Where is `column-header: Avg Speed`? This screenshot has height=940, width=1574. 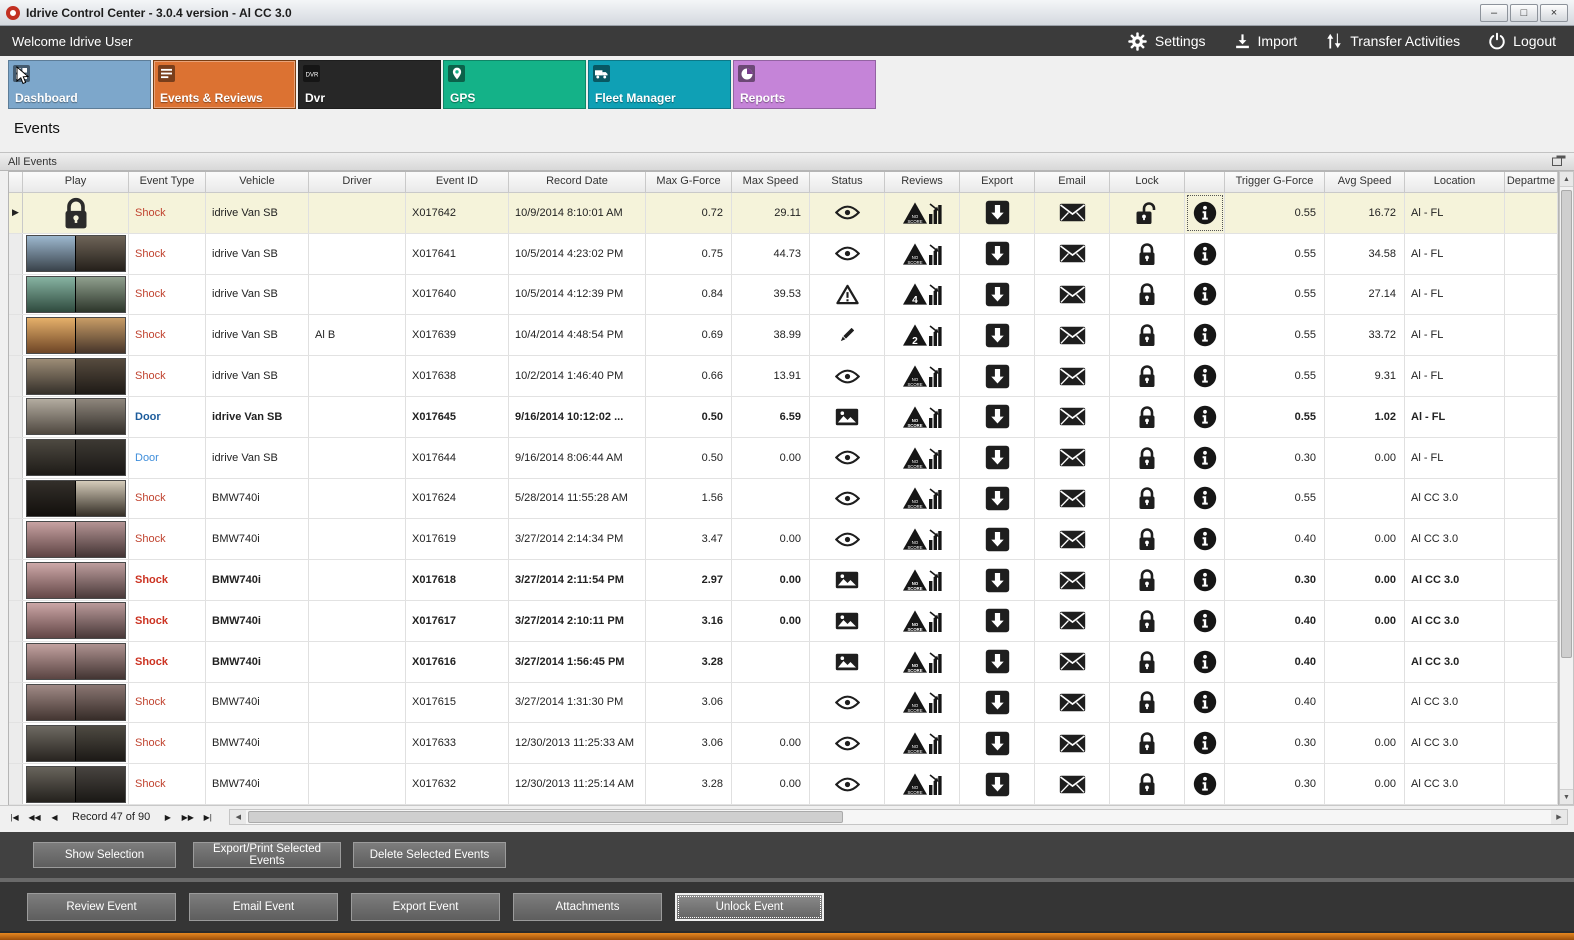
column-header: Avg Speed is located at coordinates (1365, 182).